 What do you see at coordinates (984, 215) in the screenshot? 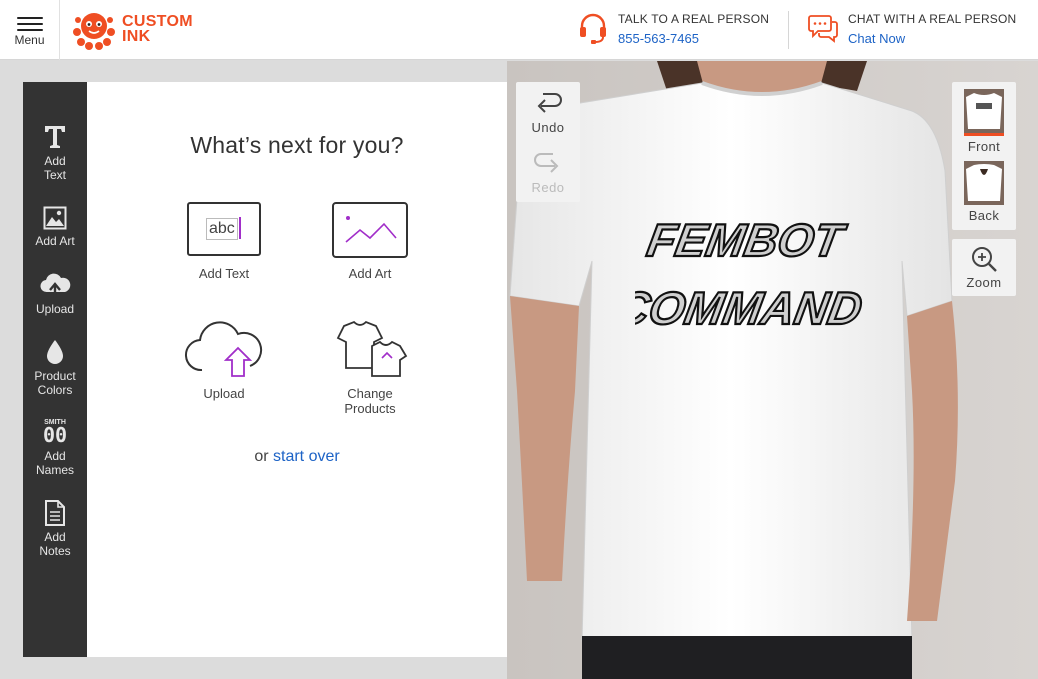
I see `view-back-label: Back` at bounding box center [984, 215].